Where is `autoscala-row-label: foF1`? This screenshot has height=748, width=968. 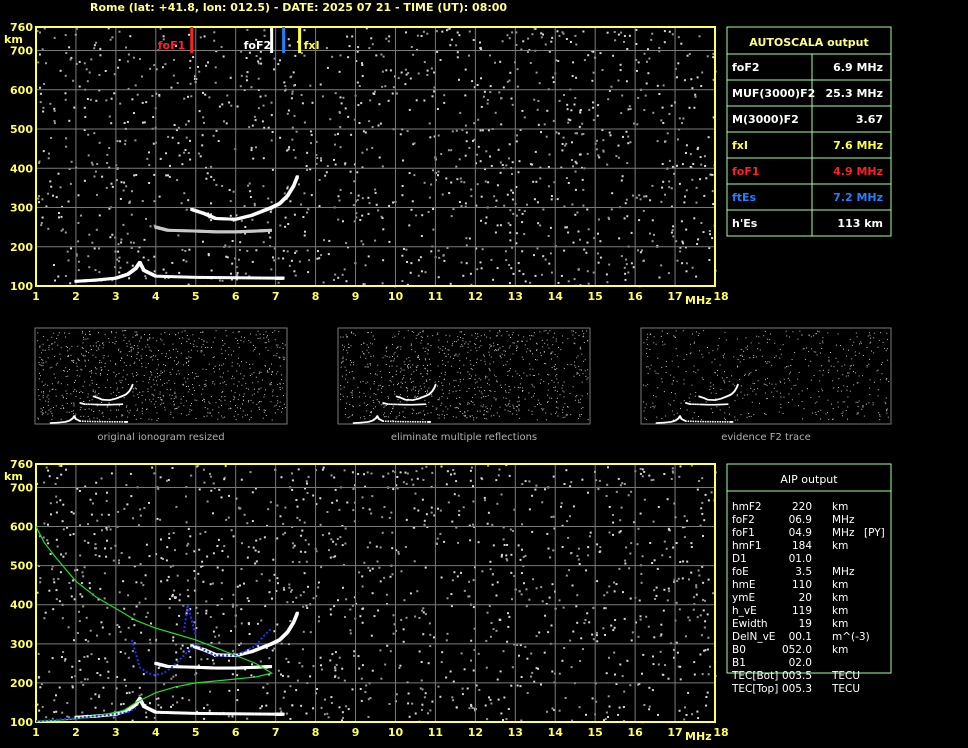 autoscala-row-label: foF1 is located at coordinates (746, 171).